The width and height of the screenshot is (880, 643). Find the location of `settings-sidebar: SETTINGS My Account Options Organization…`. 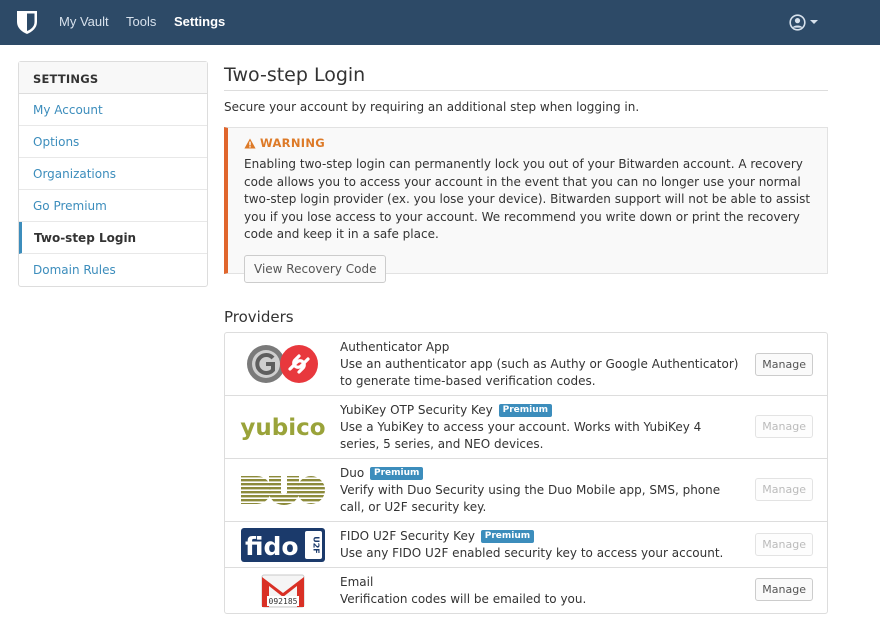

settings-sidebar: SETTINGS My Account Options Organization… is located at coordinates (113, 174).